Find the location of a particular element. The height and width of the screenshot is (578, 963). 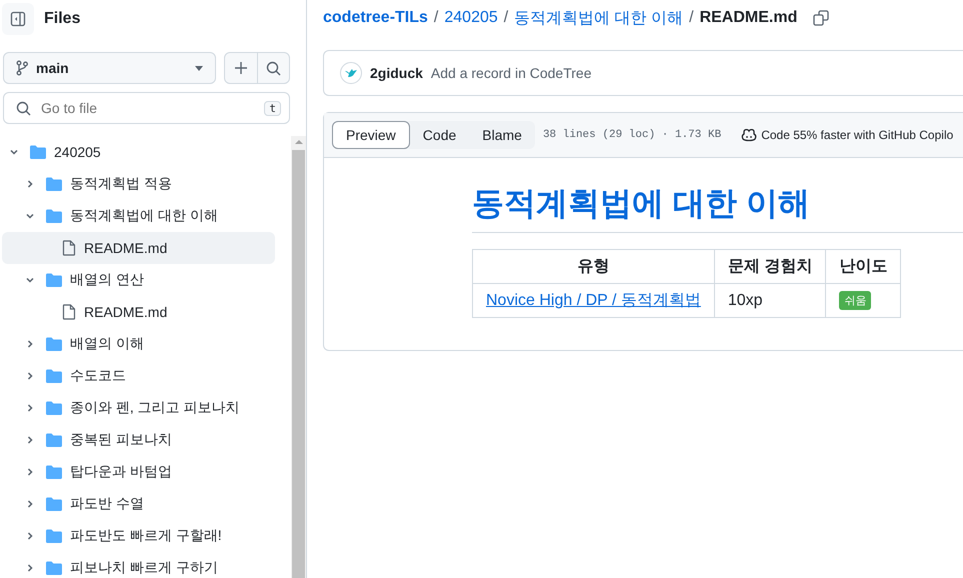

copilot-promo: Code 55% faster with GitHub Copilo is located at coordinates (857, 135).